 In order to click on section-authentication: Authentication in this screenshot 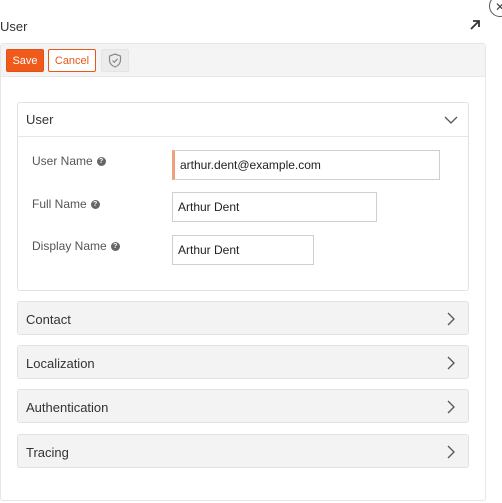, I will do `click(243, 406)`.